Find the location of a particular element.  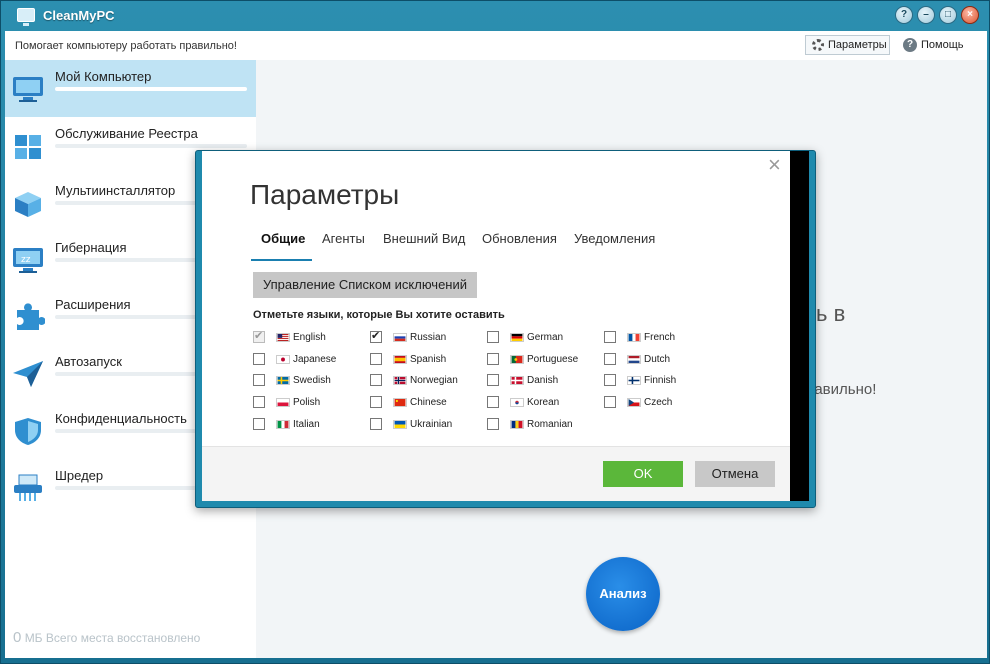

space-recovered-status: 0 МБ Всего места восстановлено is located at coordinates (106, 637).